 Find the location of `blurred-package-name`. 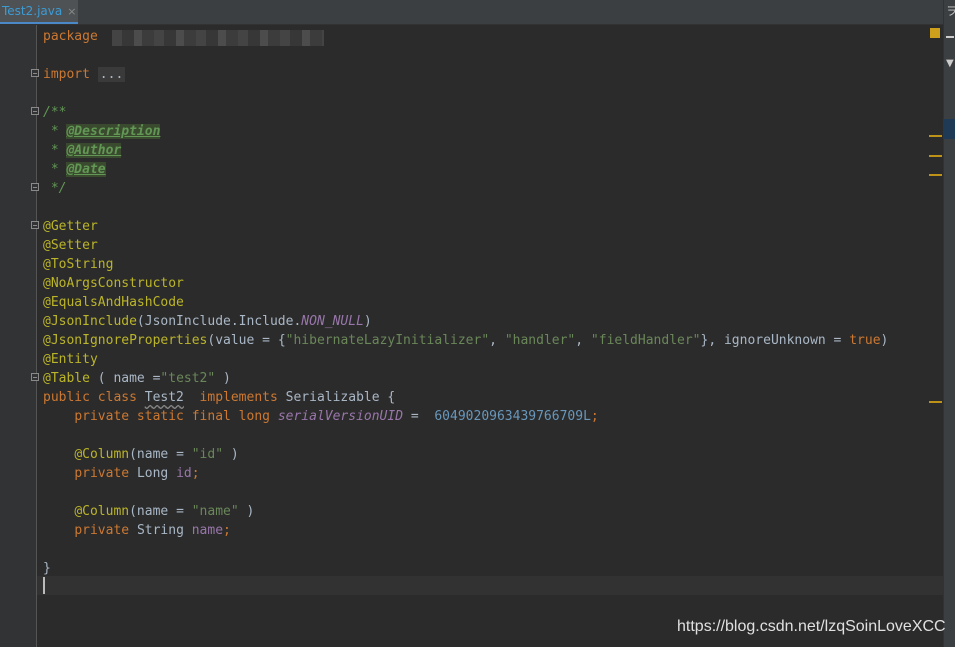

blurred-package-name is located at coordinates (218, 38).